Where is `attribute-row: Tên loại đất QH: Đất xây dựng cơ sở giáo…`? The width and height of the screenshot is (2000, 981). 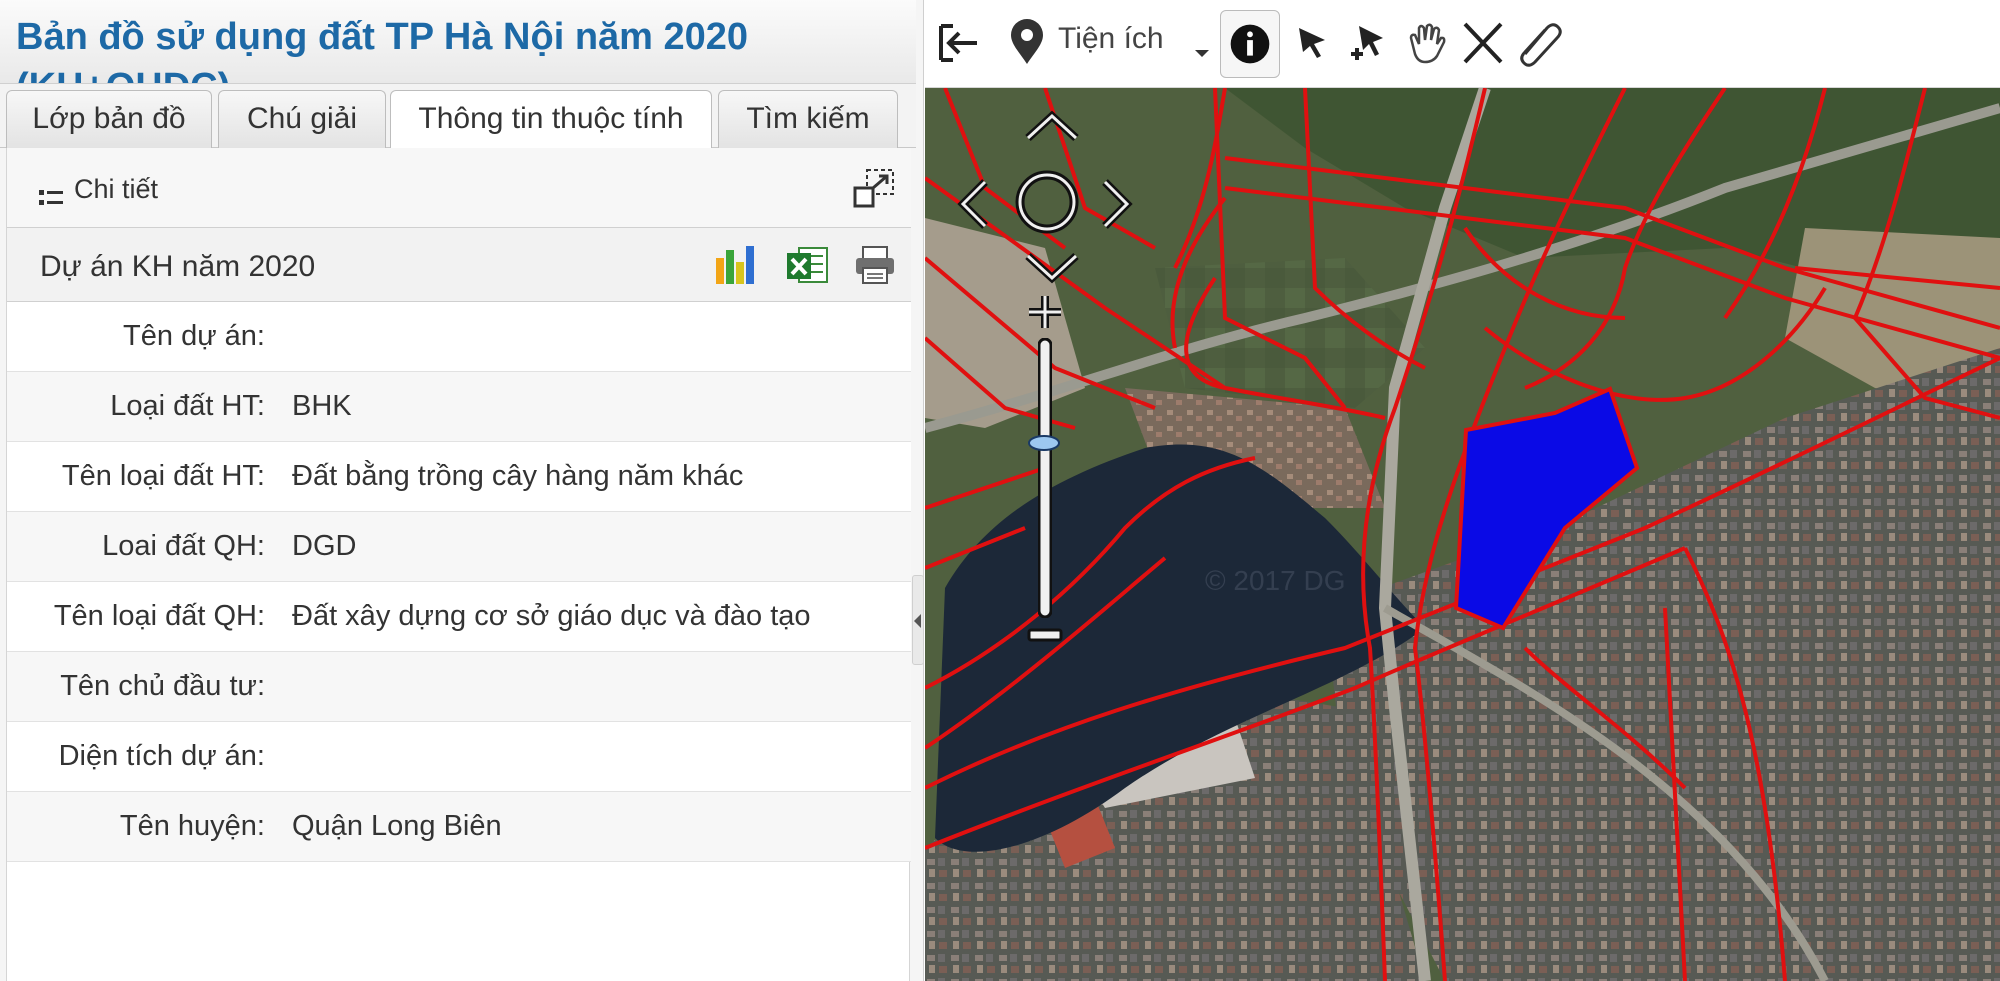 attribute-row: Tên loại đất QH: Đất xây dựng cơ sở giáo… is located at coordinates (459, 617).